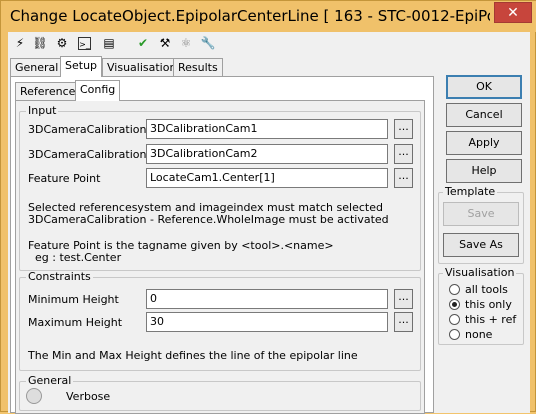 The height and width of the screenshot is (414, 536). Describe the element at coordinates (267, 129) in the screenshot. I see `camera-calibration-1-input: 3DCalibrationCam1` at that location.